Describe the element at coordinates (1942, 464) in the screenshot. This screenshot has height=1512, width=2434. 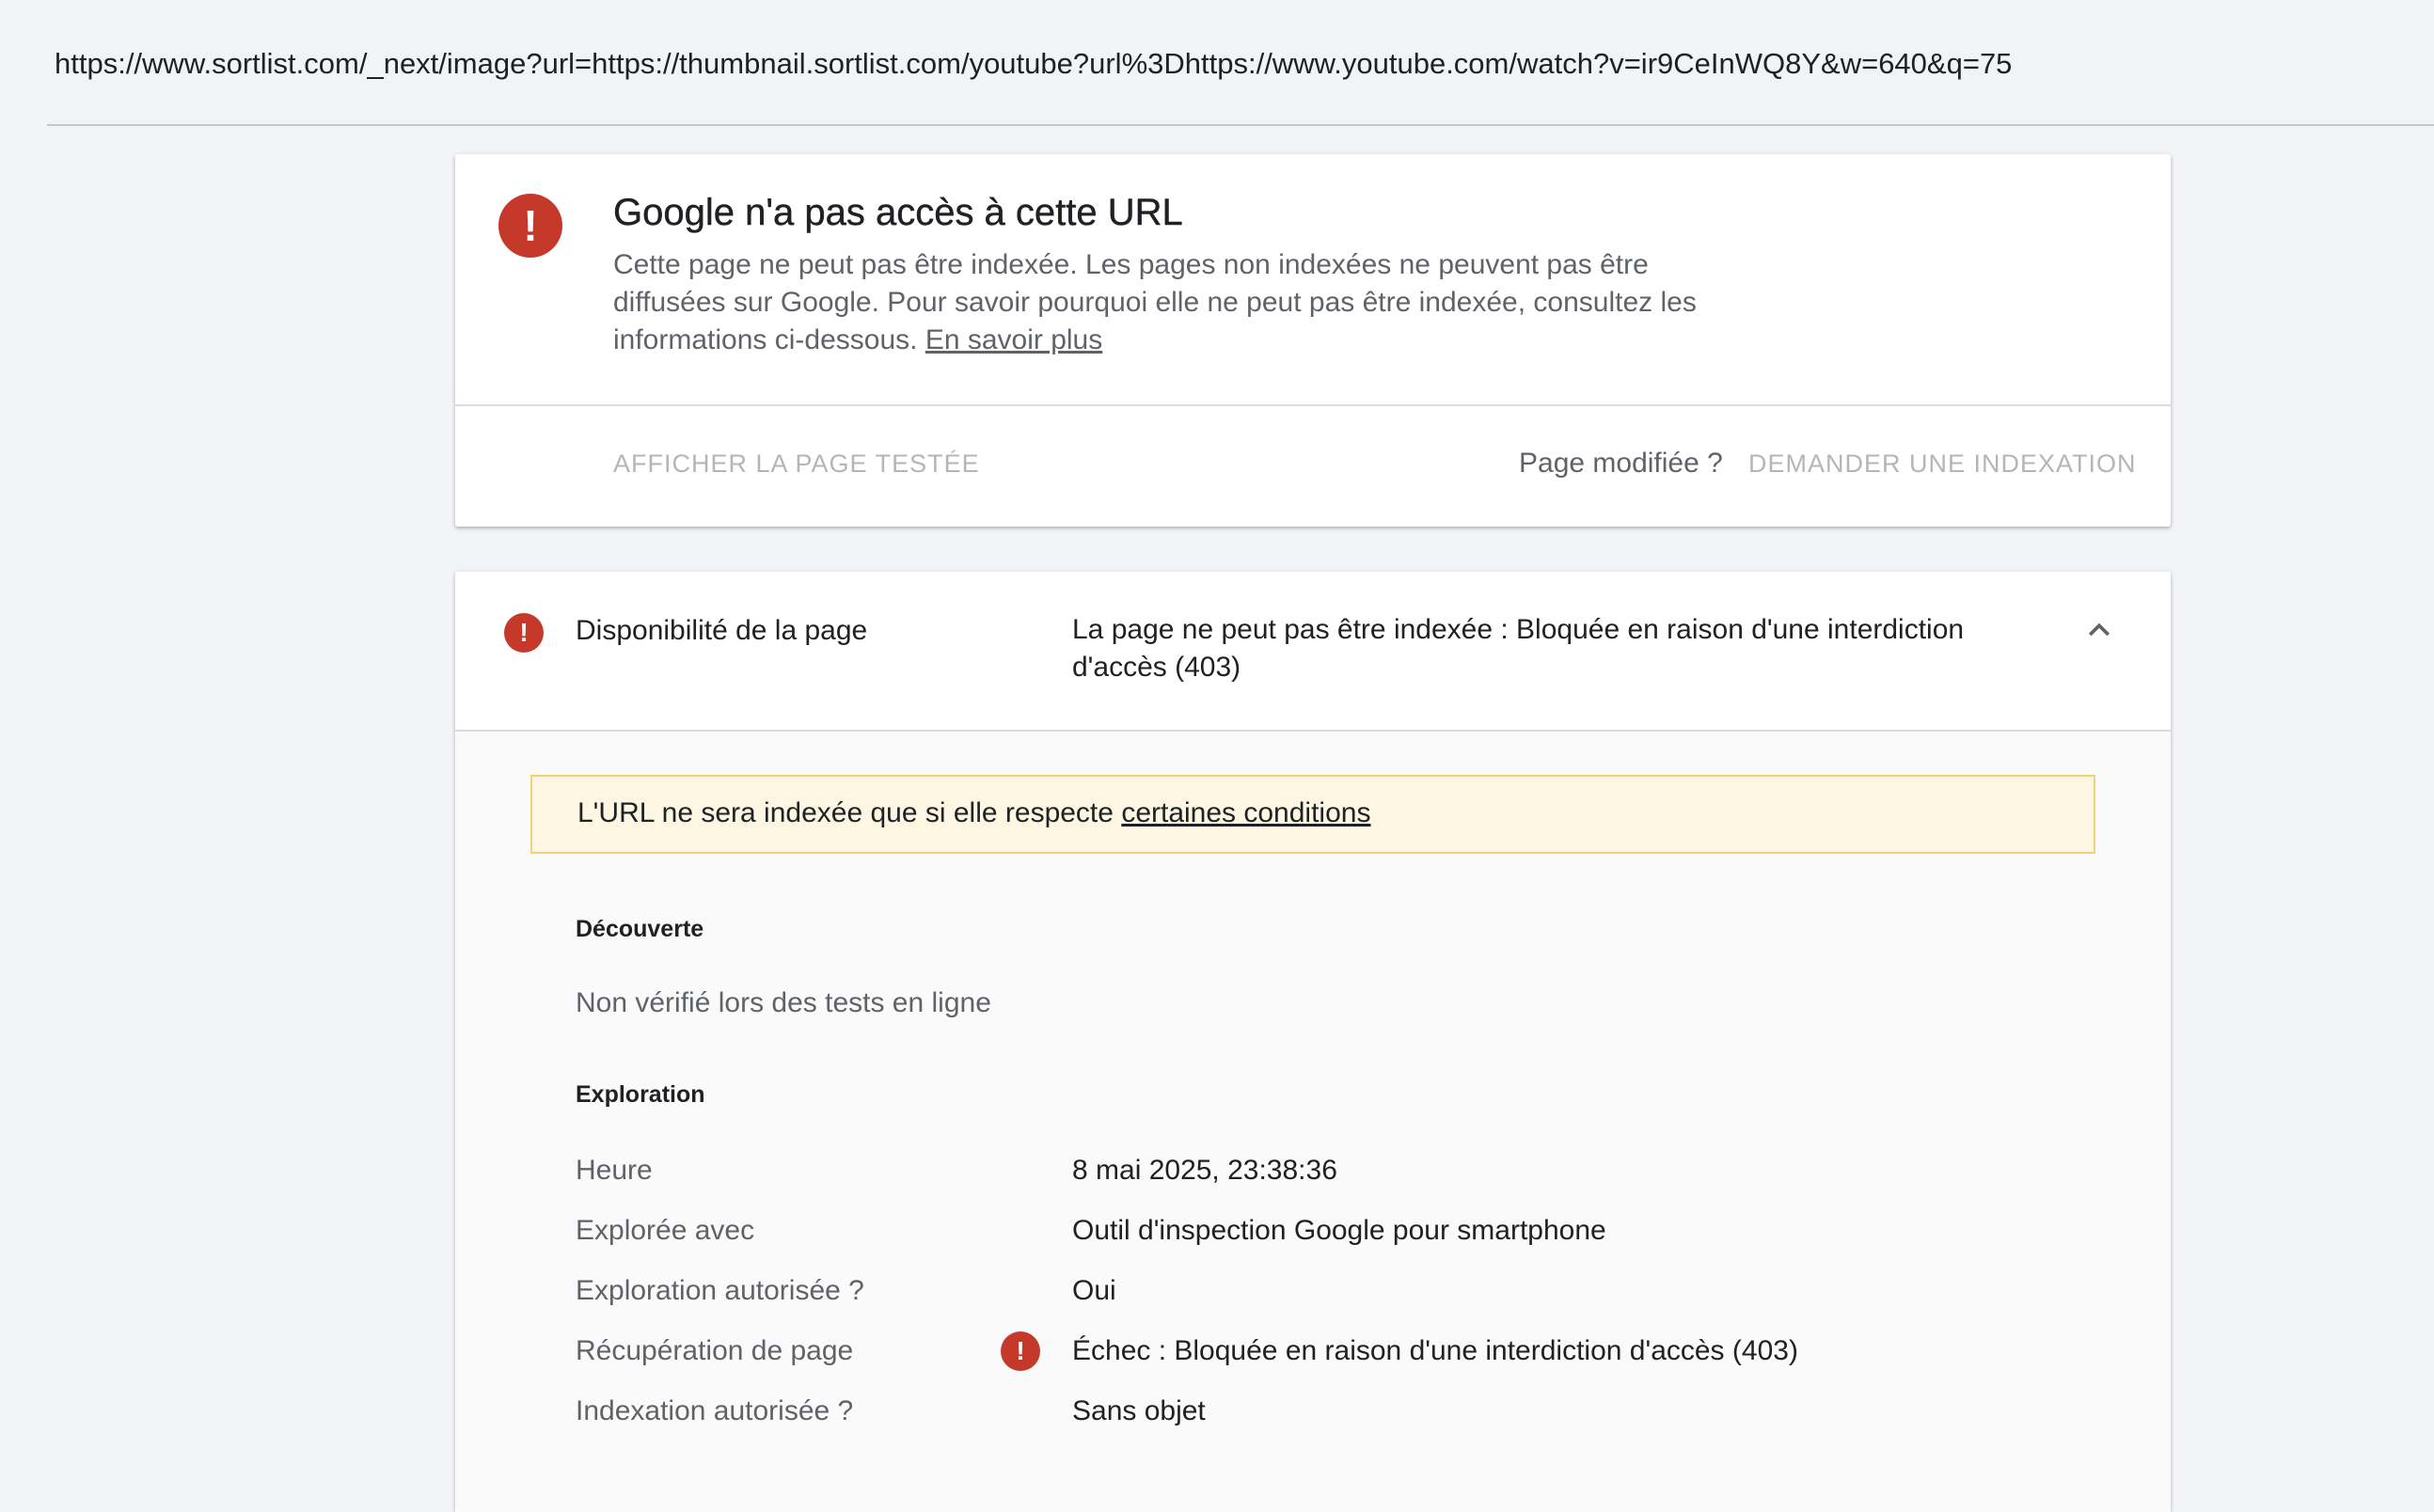
I see `request-indexing-button: DEMANDER UNE INDEXATION` at that location.